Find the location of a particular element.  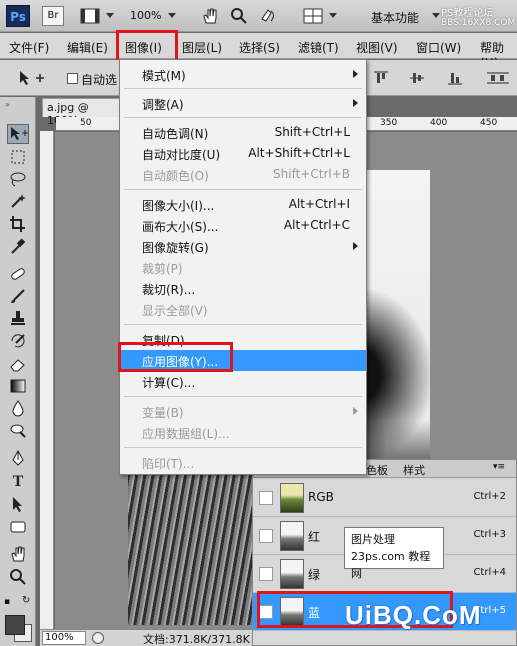

menu-item-auto-contrast: 自动对比度(U) Alt+Shift+Ctrl+L is located at coordinates (243, 153).